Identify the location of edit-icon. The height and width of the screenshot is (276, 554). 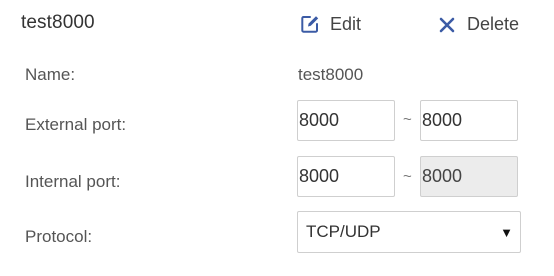
(310, 24).